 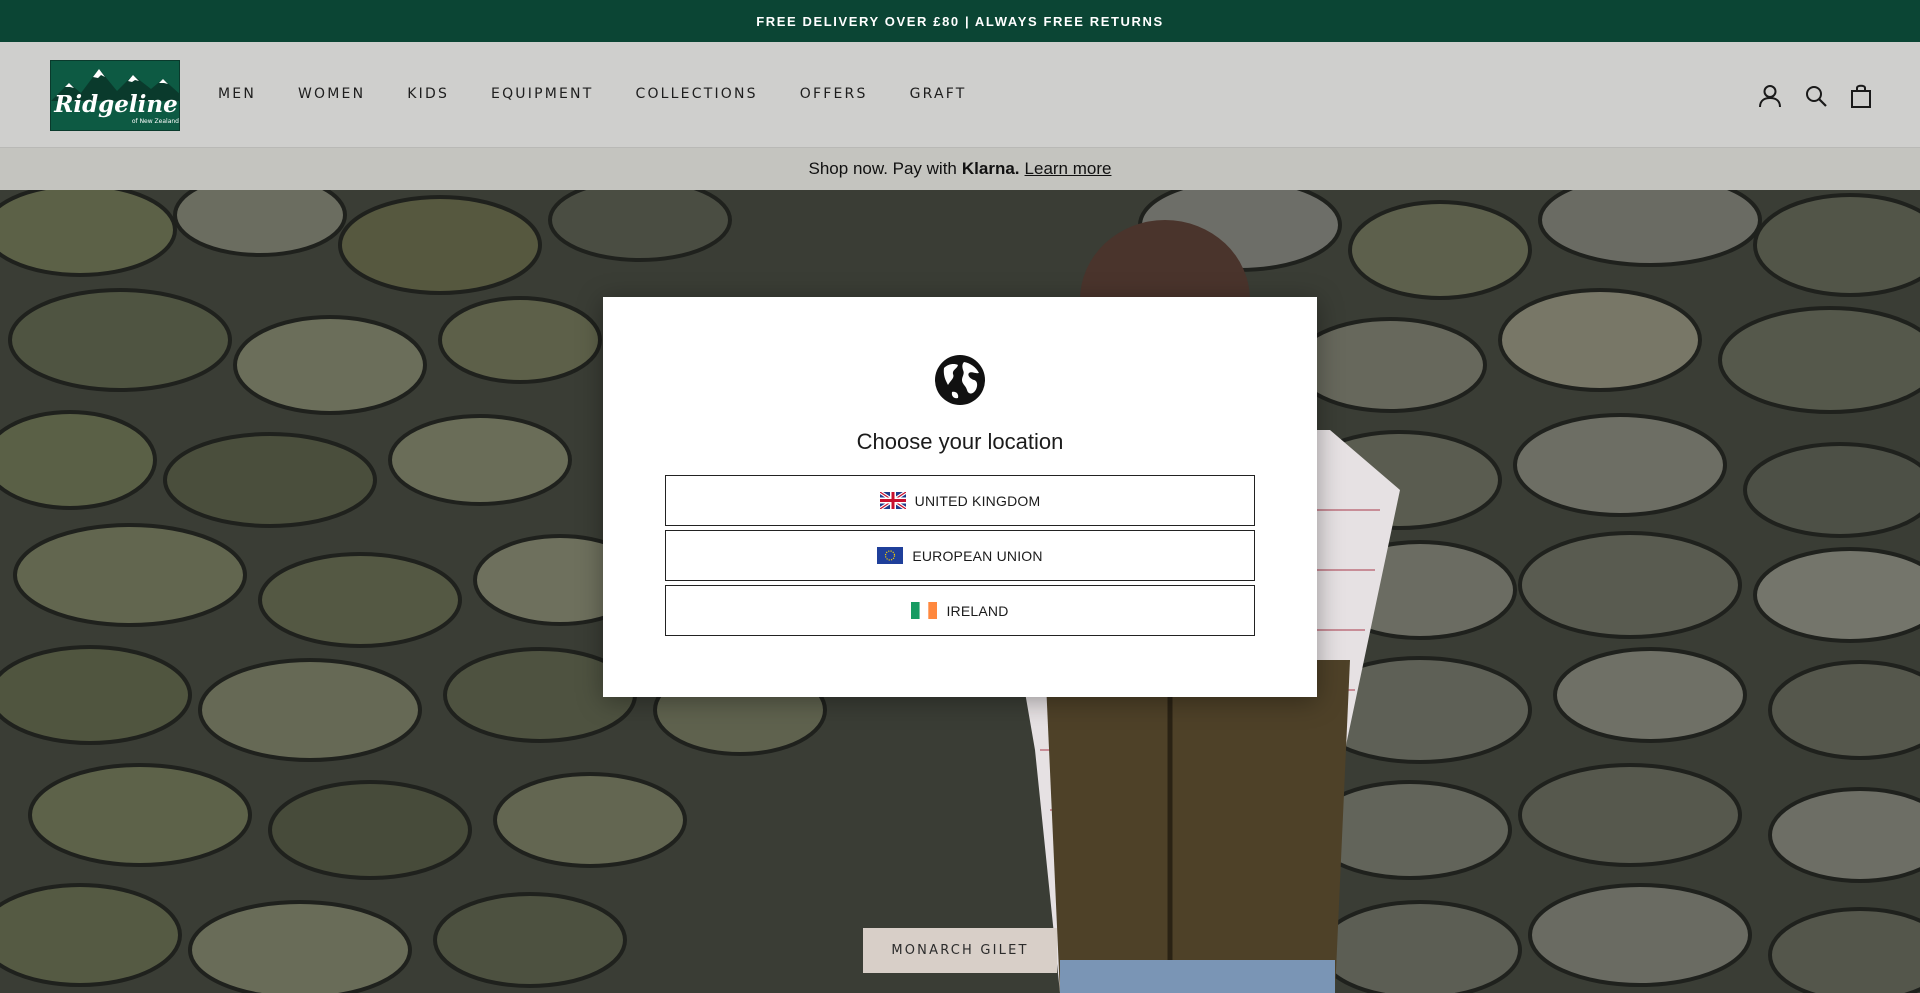 I want to click on close-icon, so click(x=1291, y=327).